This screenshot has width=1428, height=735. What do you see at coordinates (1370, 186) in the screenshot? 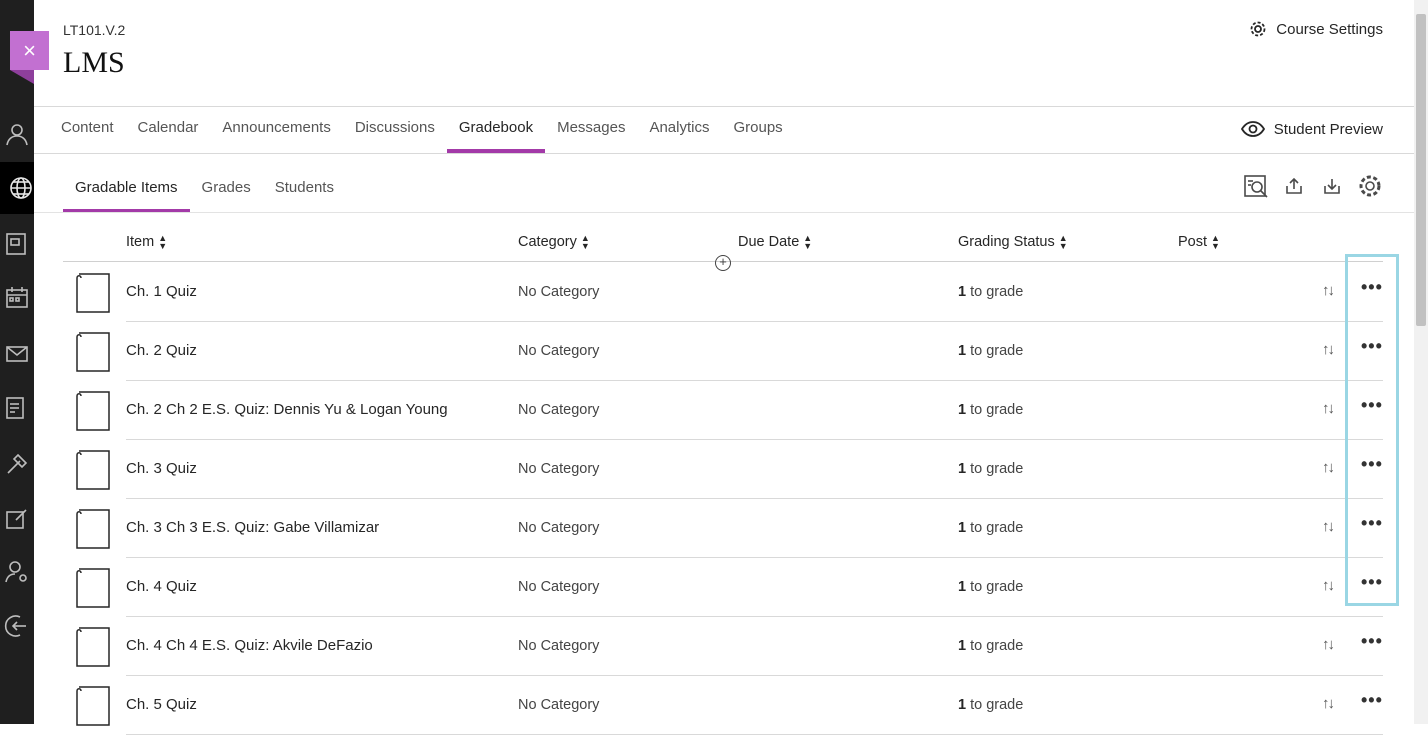
I see `gear-icon` at bounding box center [1370, 186].